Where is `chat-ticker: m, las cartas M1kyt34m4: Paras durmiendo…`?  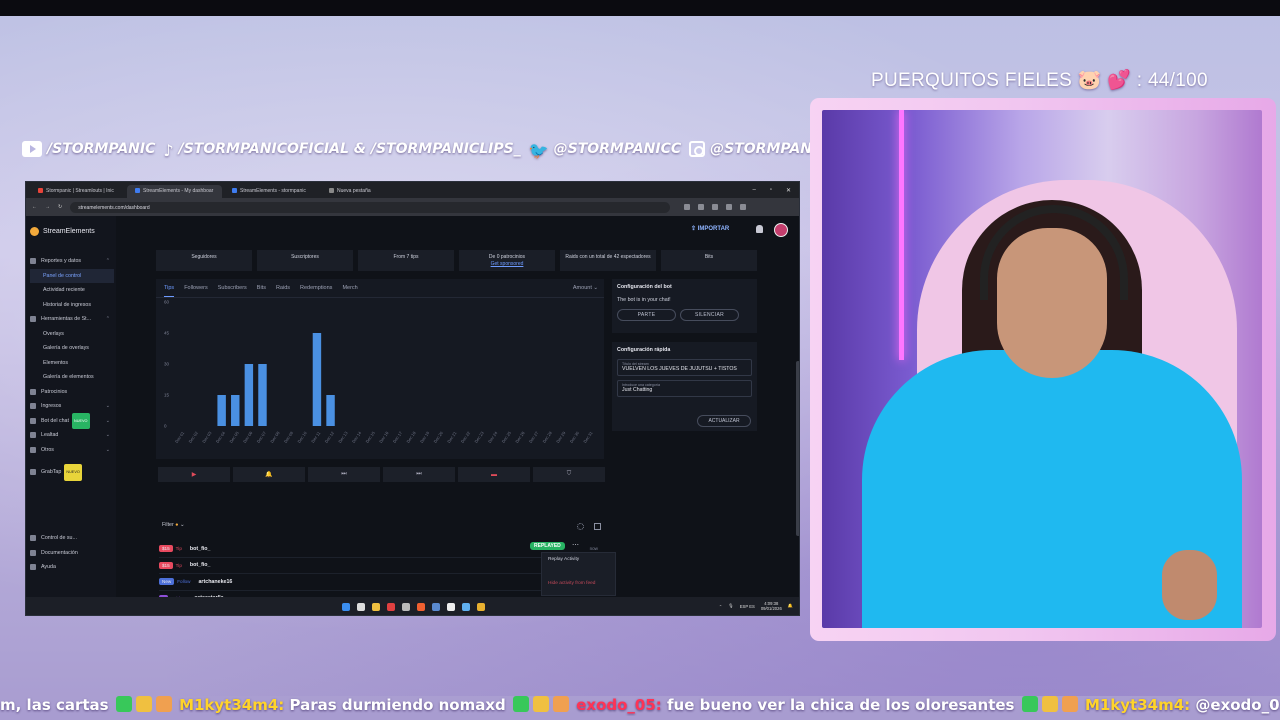 chat-ticker: m, las cartas M1kyt34m4: Paras durmiendo… is located at coordinates (640, 706).